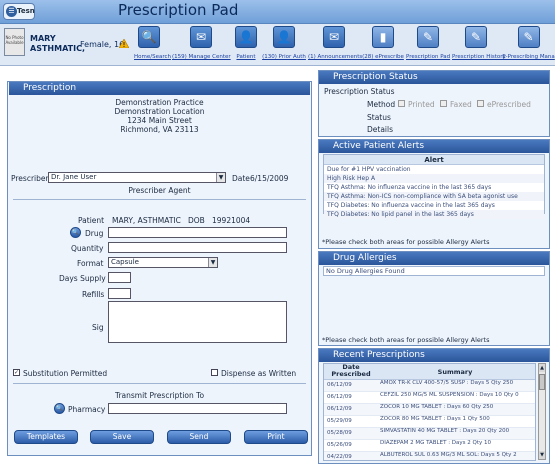 The image size is (555, 470). Describe the element at coordinates (284, 46) in the screenshot. I see `toolbar-prior-auth: 👤 (130) Prior Auth` at that location.